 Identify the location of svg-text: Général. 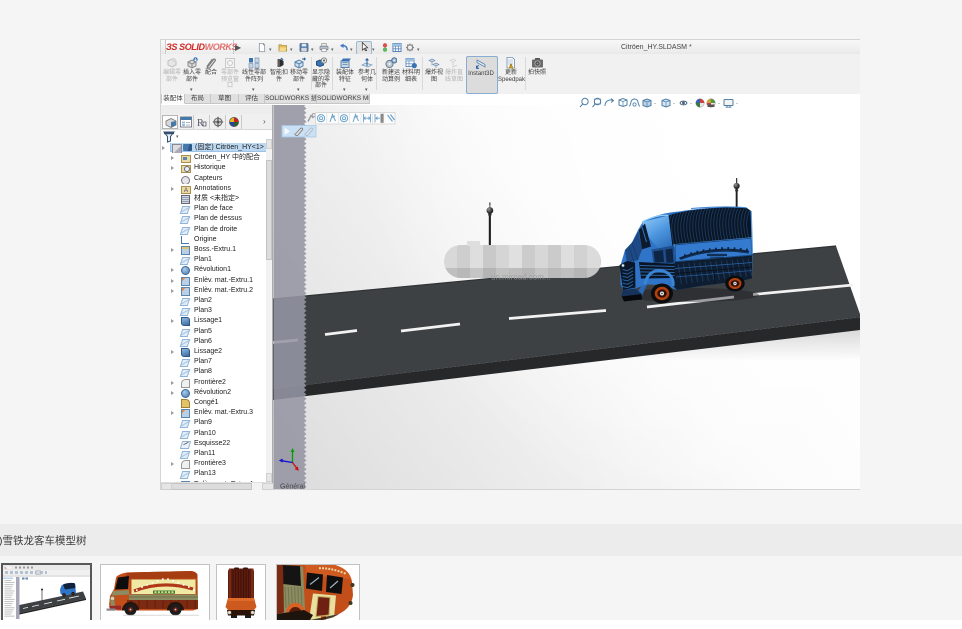
(292, 487).